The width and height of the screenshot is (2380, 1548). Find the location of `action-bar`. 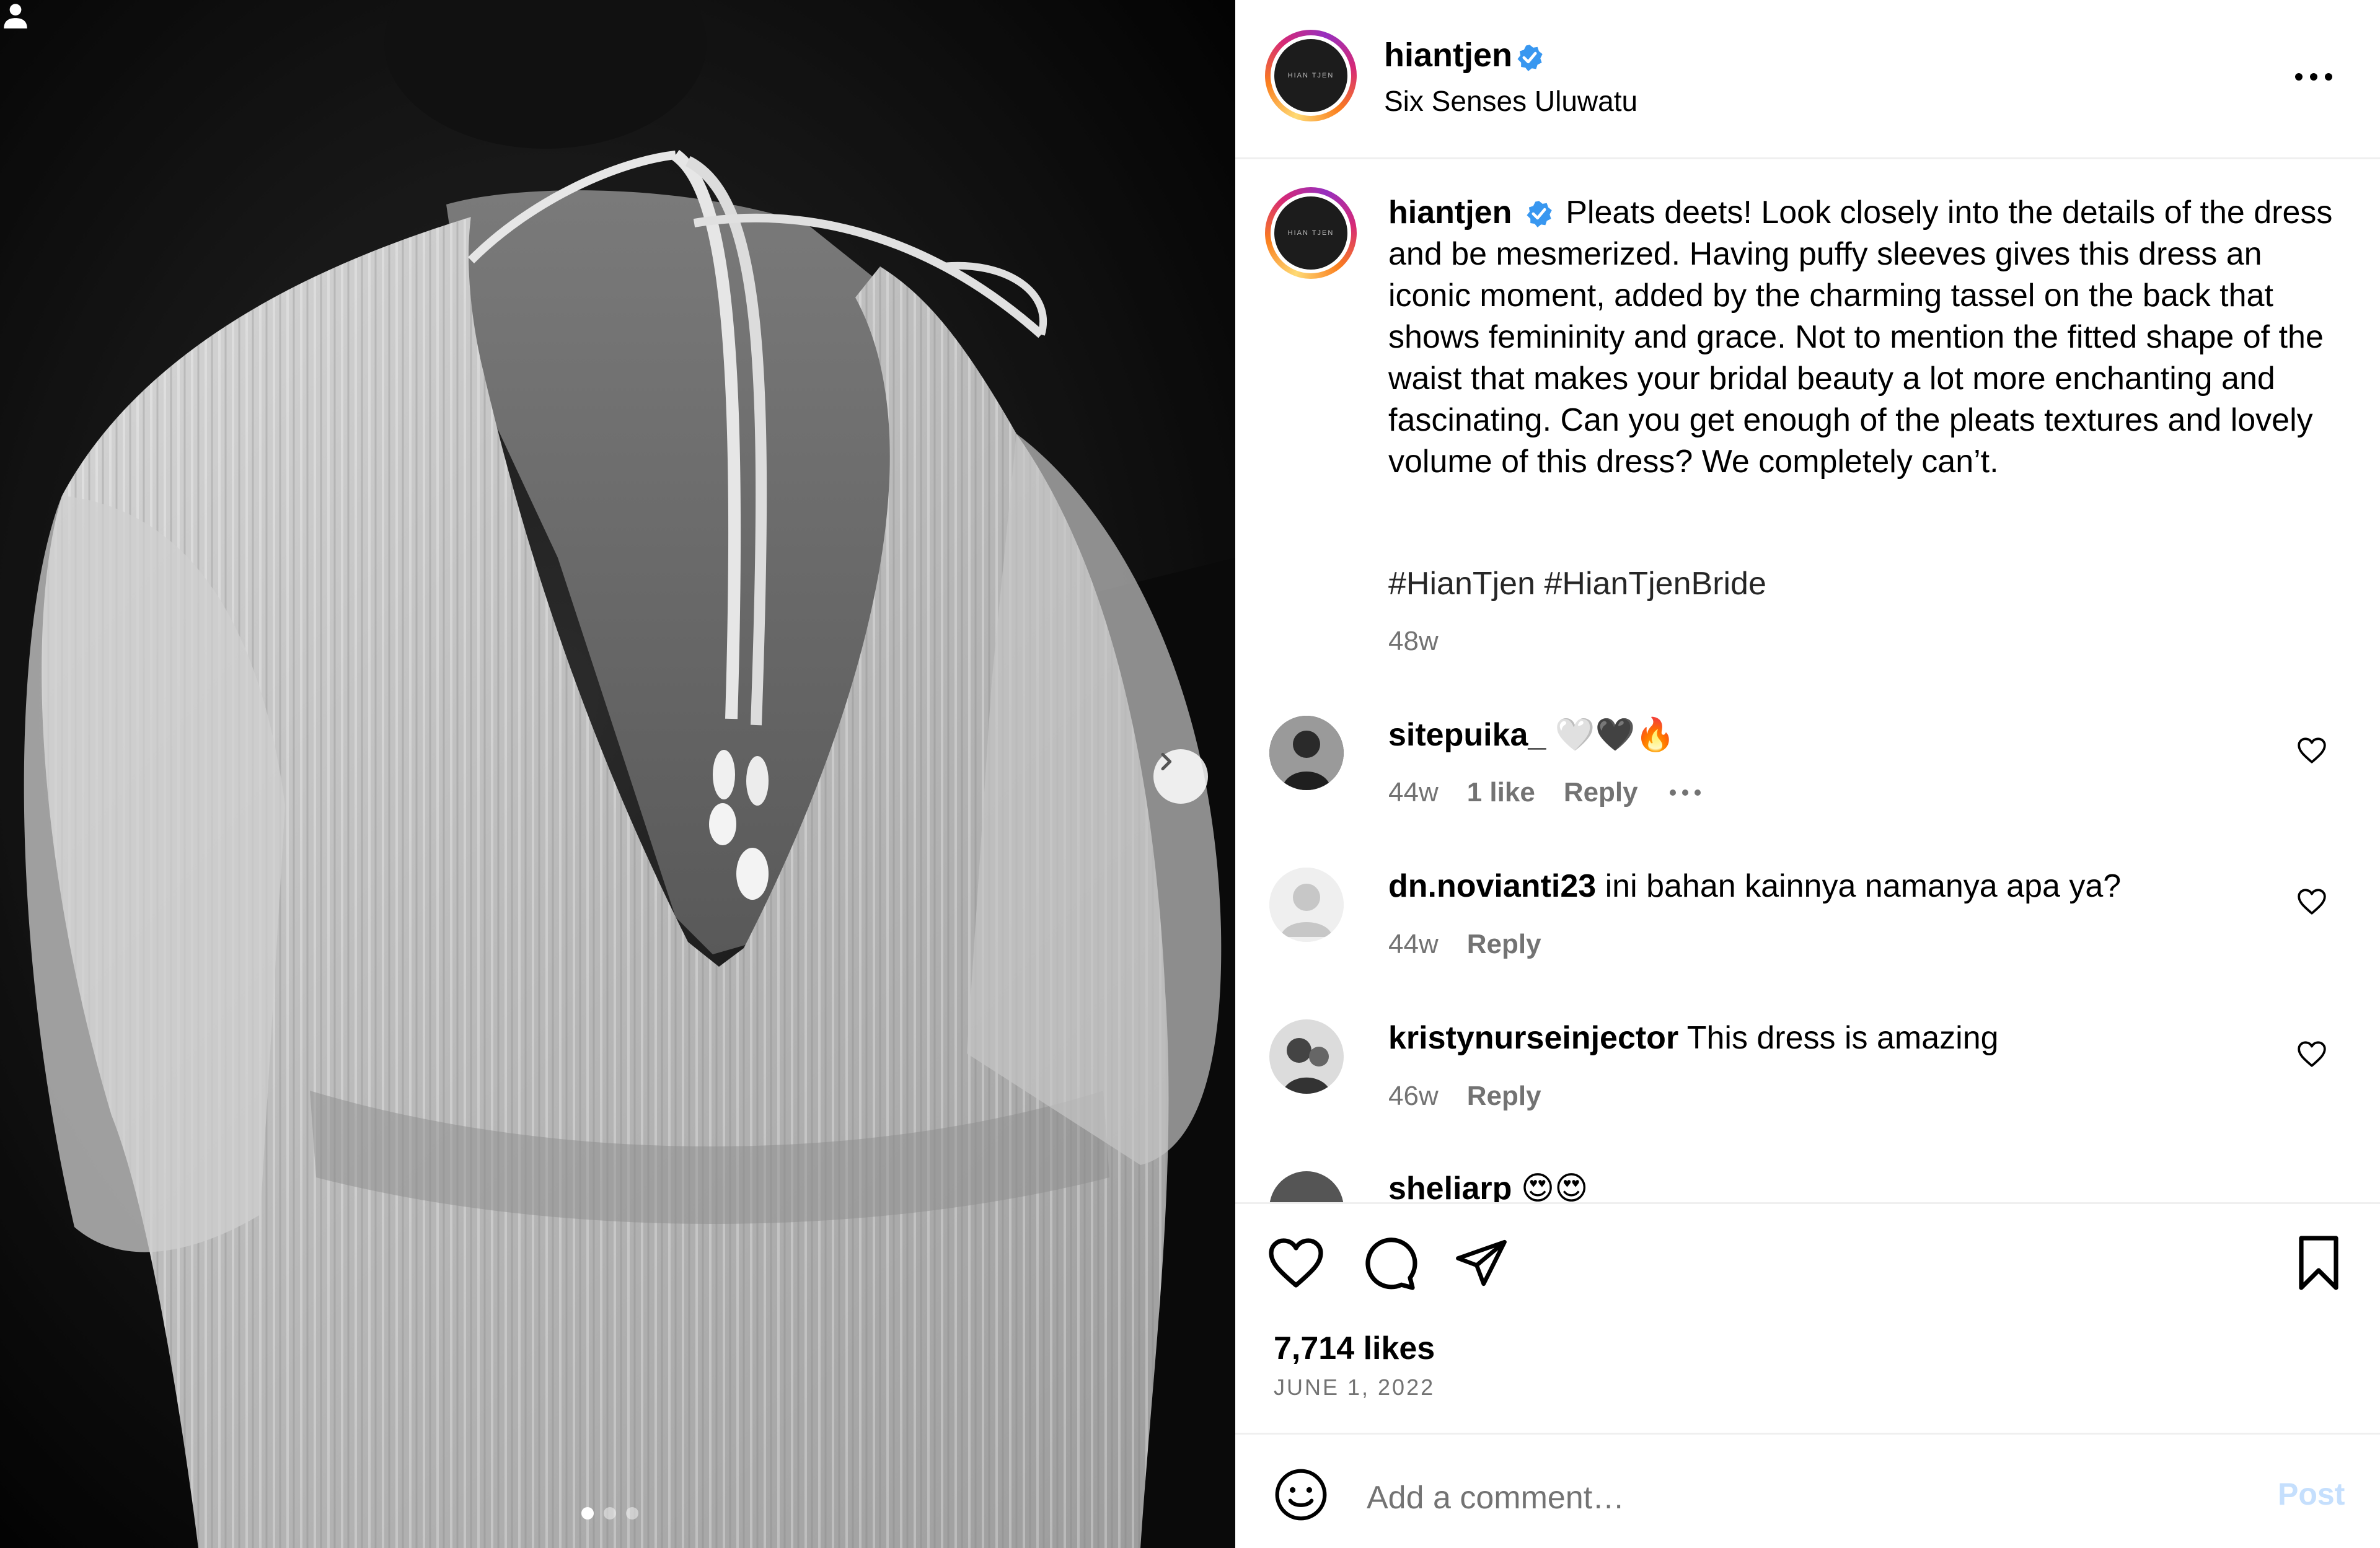

action-bar is located at coordinates (1807, 1266).